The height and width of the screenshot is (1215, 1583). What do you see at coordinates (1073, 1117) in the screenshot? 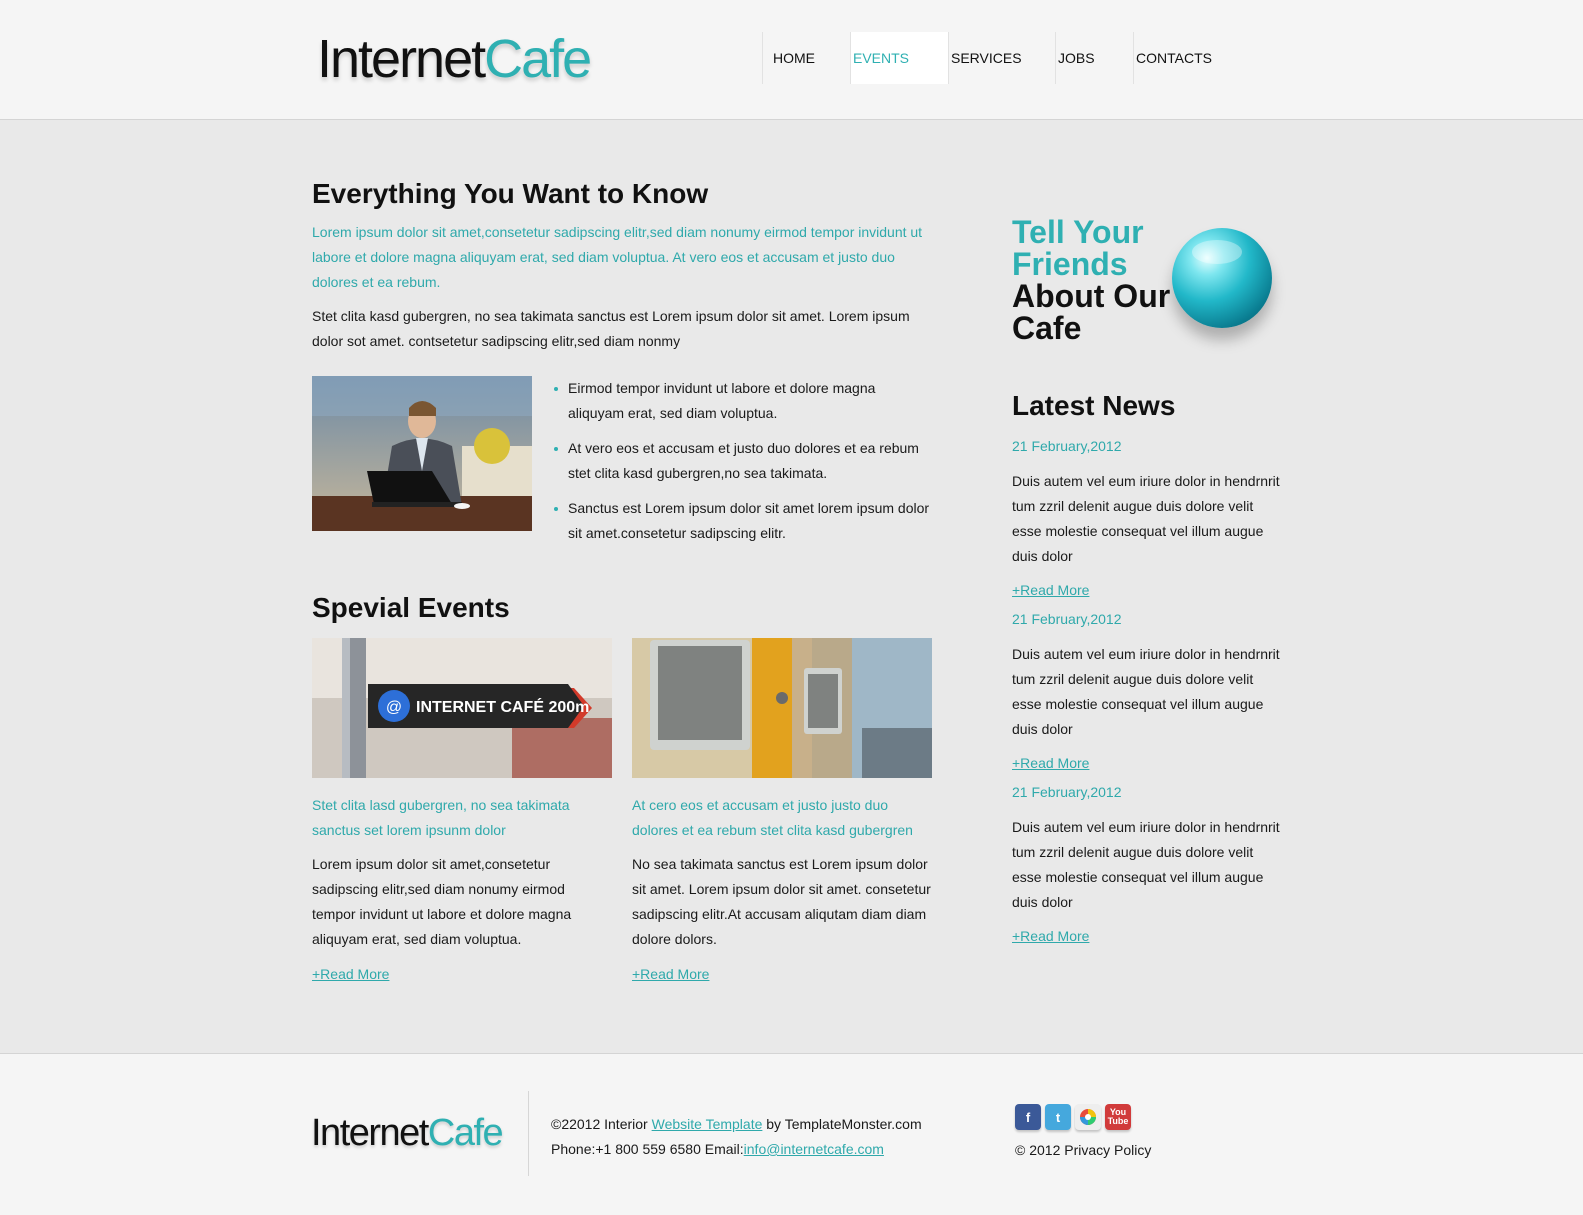
I see `social-links: f t You Tube` at bounding box center [1073, 1117].